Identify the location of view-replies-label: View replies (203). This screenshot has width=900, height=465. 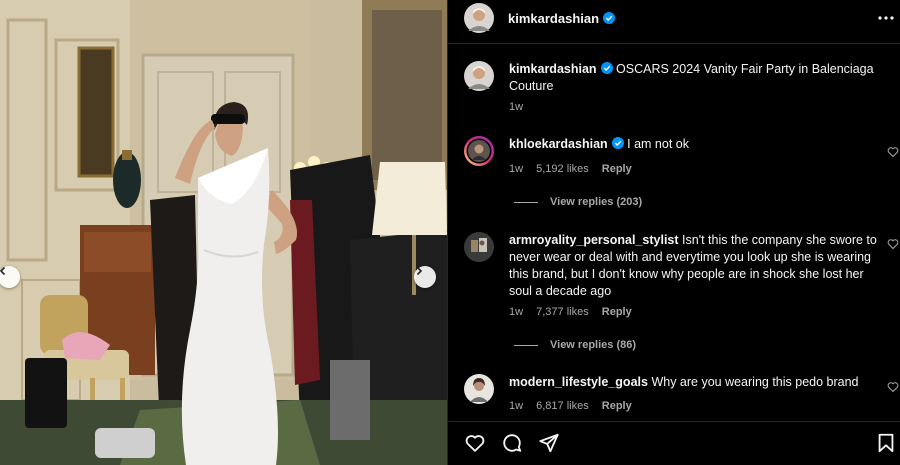
(596, 202).